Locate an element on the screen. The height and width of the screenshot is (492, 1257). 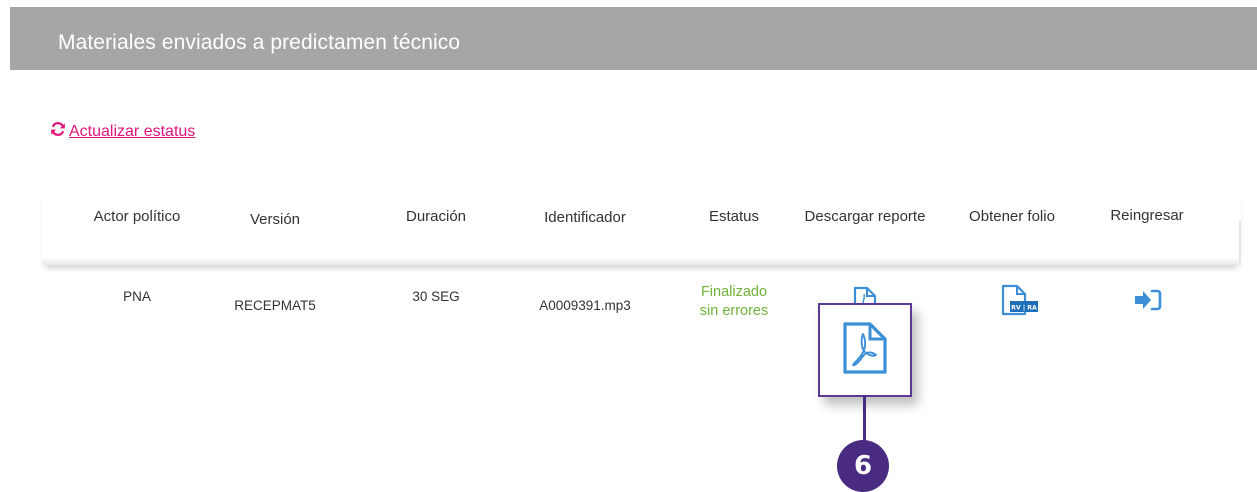
callout-zoom-box is located at coordinates (865, 350).